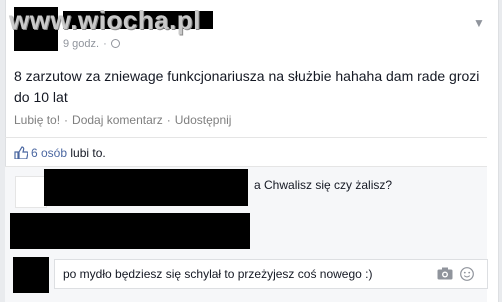 Image resolution: width=502 pixels, height=302 pixels. I want to click on camera-icon, so click(445, 273).